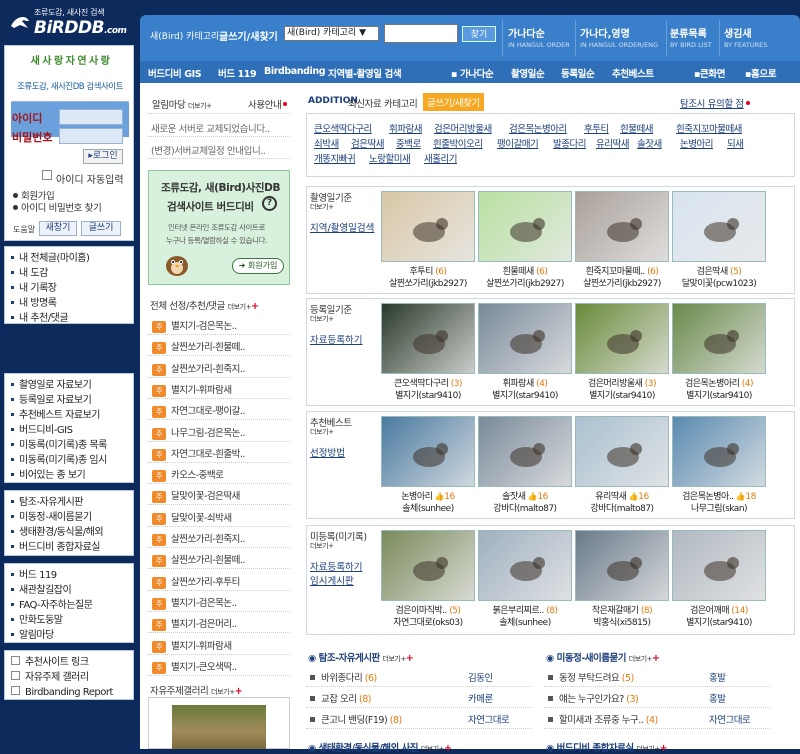 Image resolution: width=800 pixels, height=754 pixels. I want to click on search-input, so click(421, 33).